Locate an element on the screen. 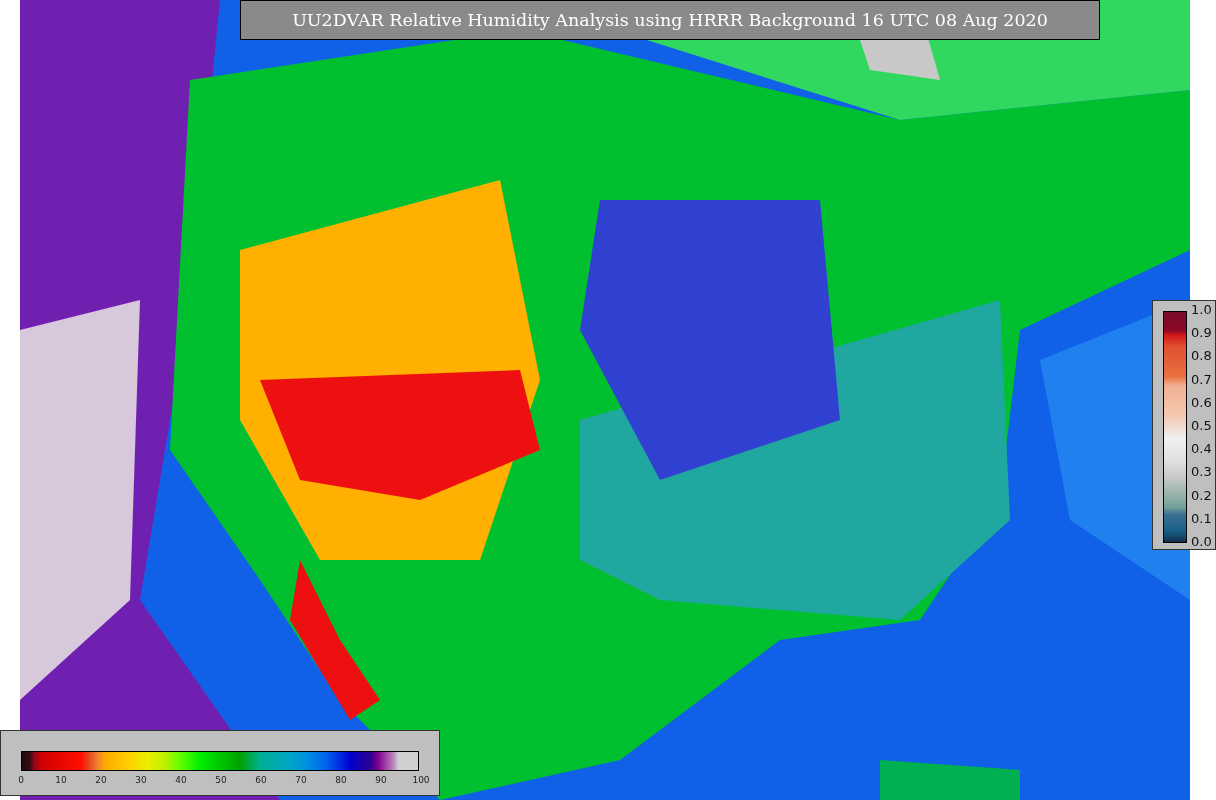 The height and width of the screenshot is (800, 1216). tick-label: 0.9 is located at coordinates (1201, 333).